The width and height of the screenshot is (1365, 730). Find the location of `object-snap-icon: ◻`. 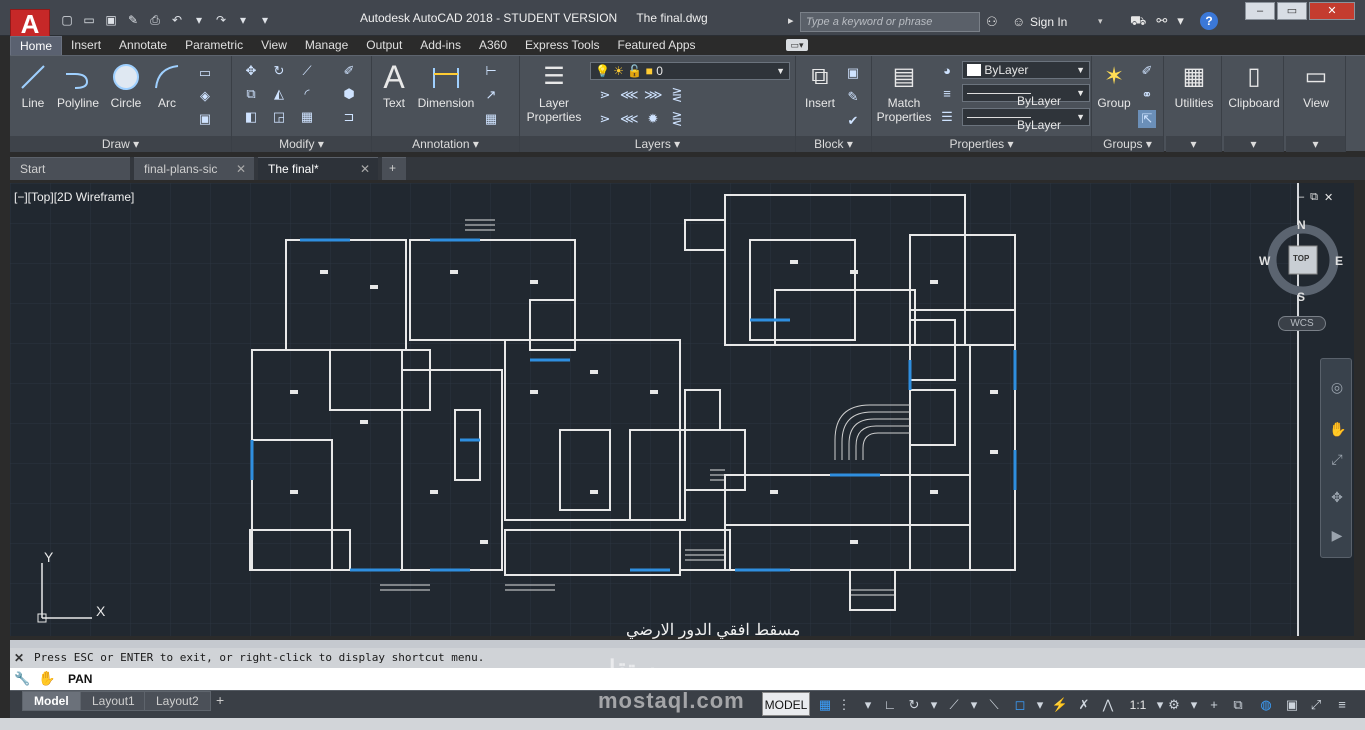

object-snap-icon: ◻ is located at coordinates (1020, 705).